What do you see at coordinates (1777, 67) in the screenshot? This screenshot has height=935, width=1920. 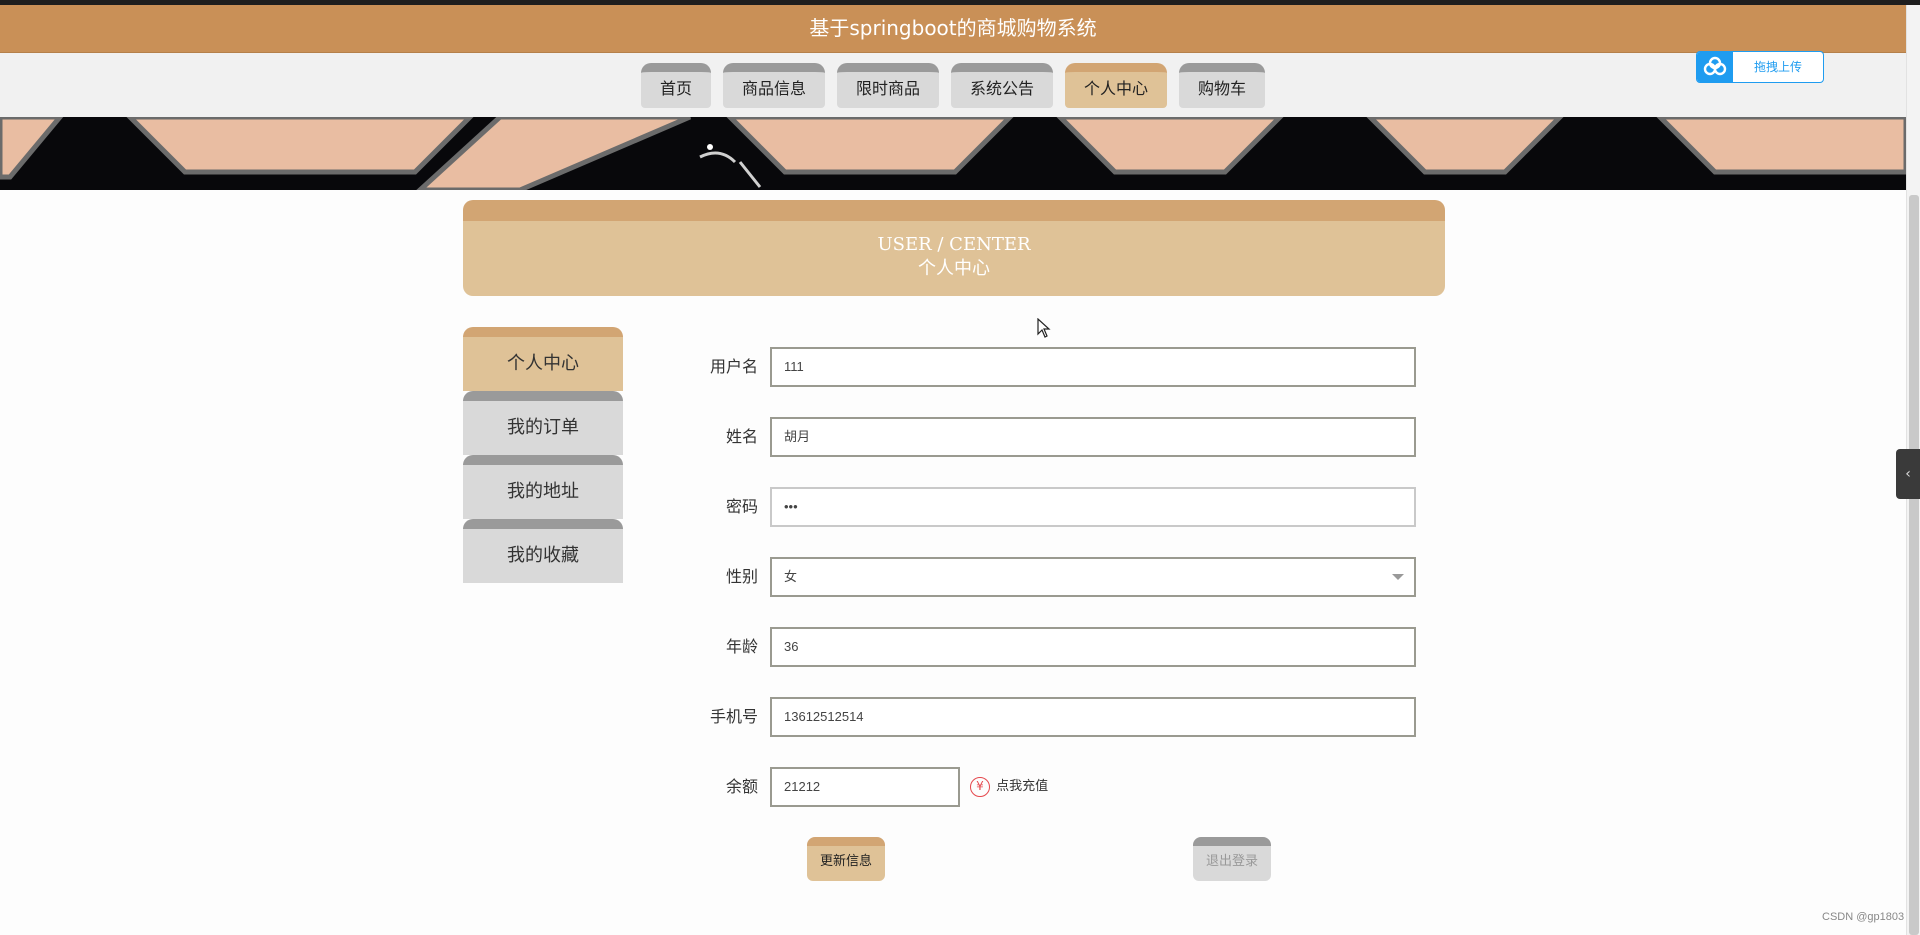 I see `drag-upload-label: 拖拽上传` at bounding box center [1777, 67].